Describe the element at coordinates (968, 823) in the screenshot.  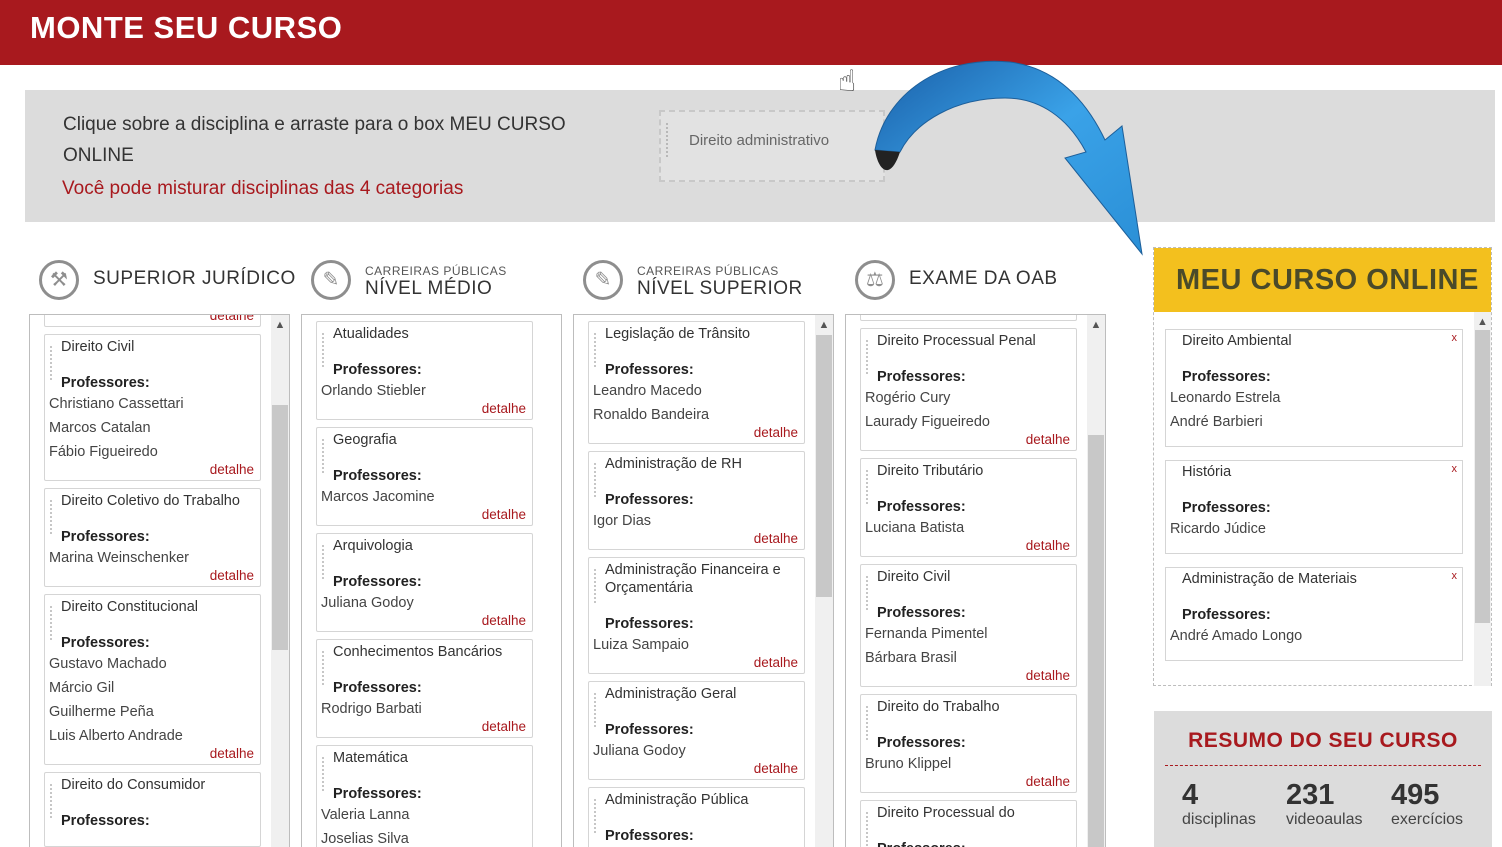
I see `course-card: Direito Processual do Professores:` at that location.